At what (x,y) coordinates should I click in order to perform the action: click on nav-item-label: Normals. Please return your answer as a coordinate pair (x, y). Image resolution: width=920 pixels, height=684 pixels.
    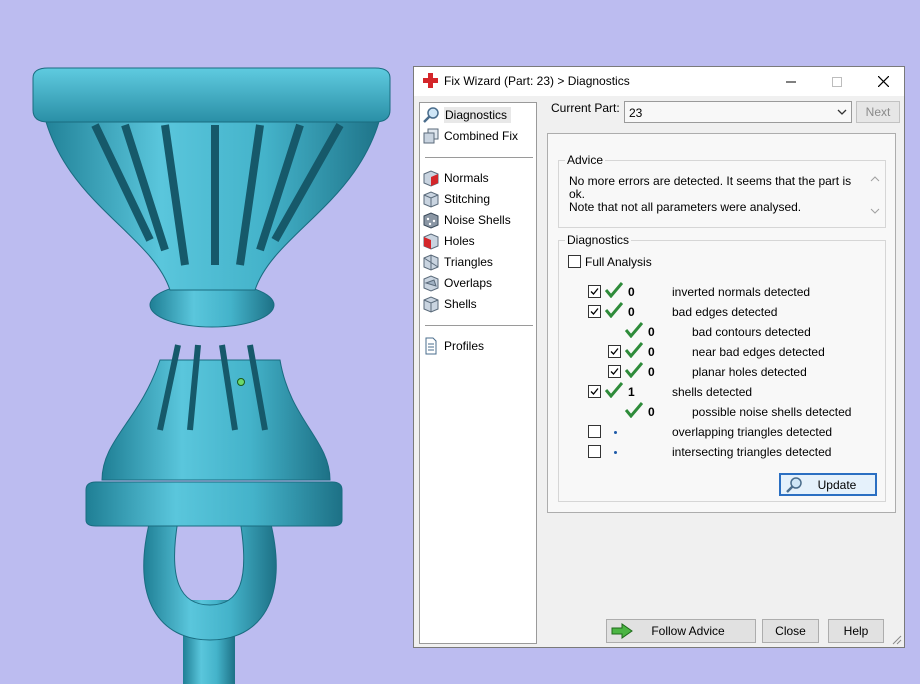
    Looking at the image, I should click on (466, 178).